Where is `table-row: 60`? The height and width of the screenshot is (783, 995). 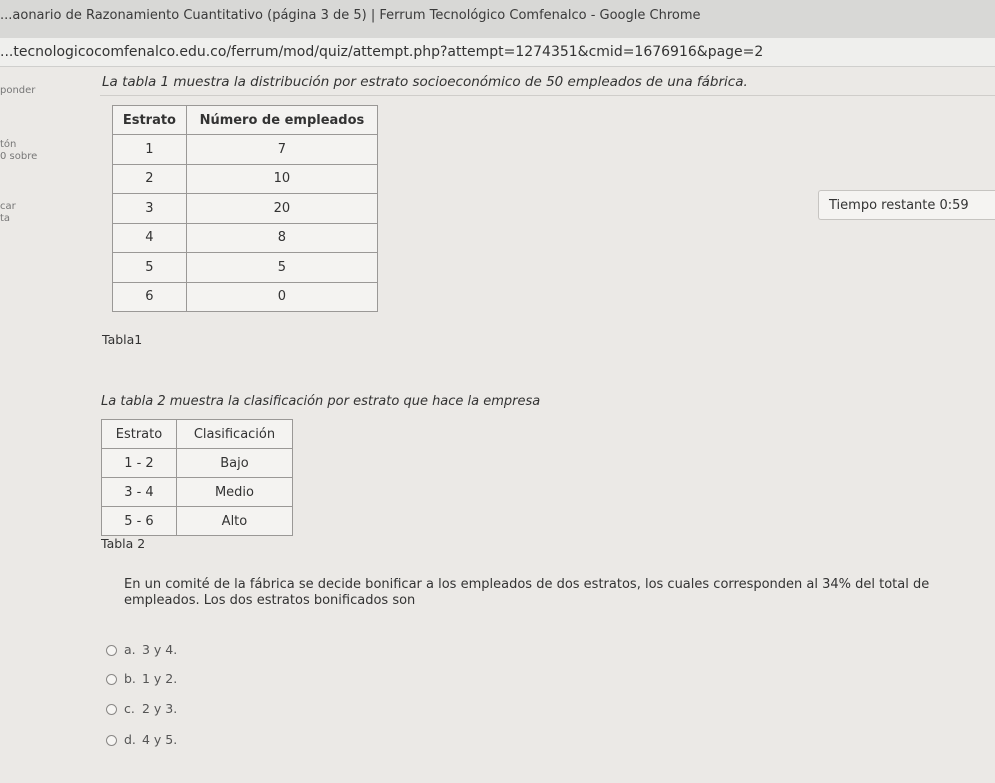 table-row: 60 is located at coordinates (245, 296).